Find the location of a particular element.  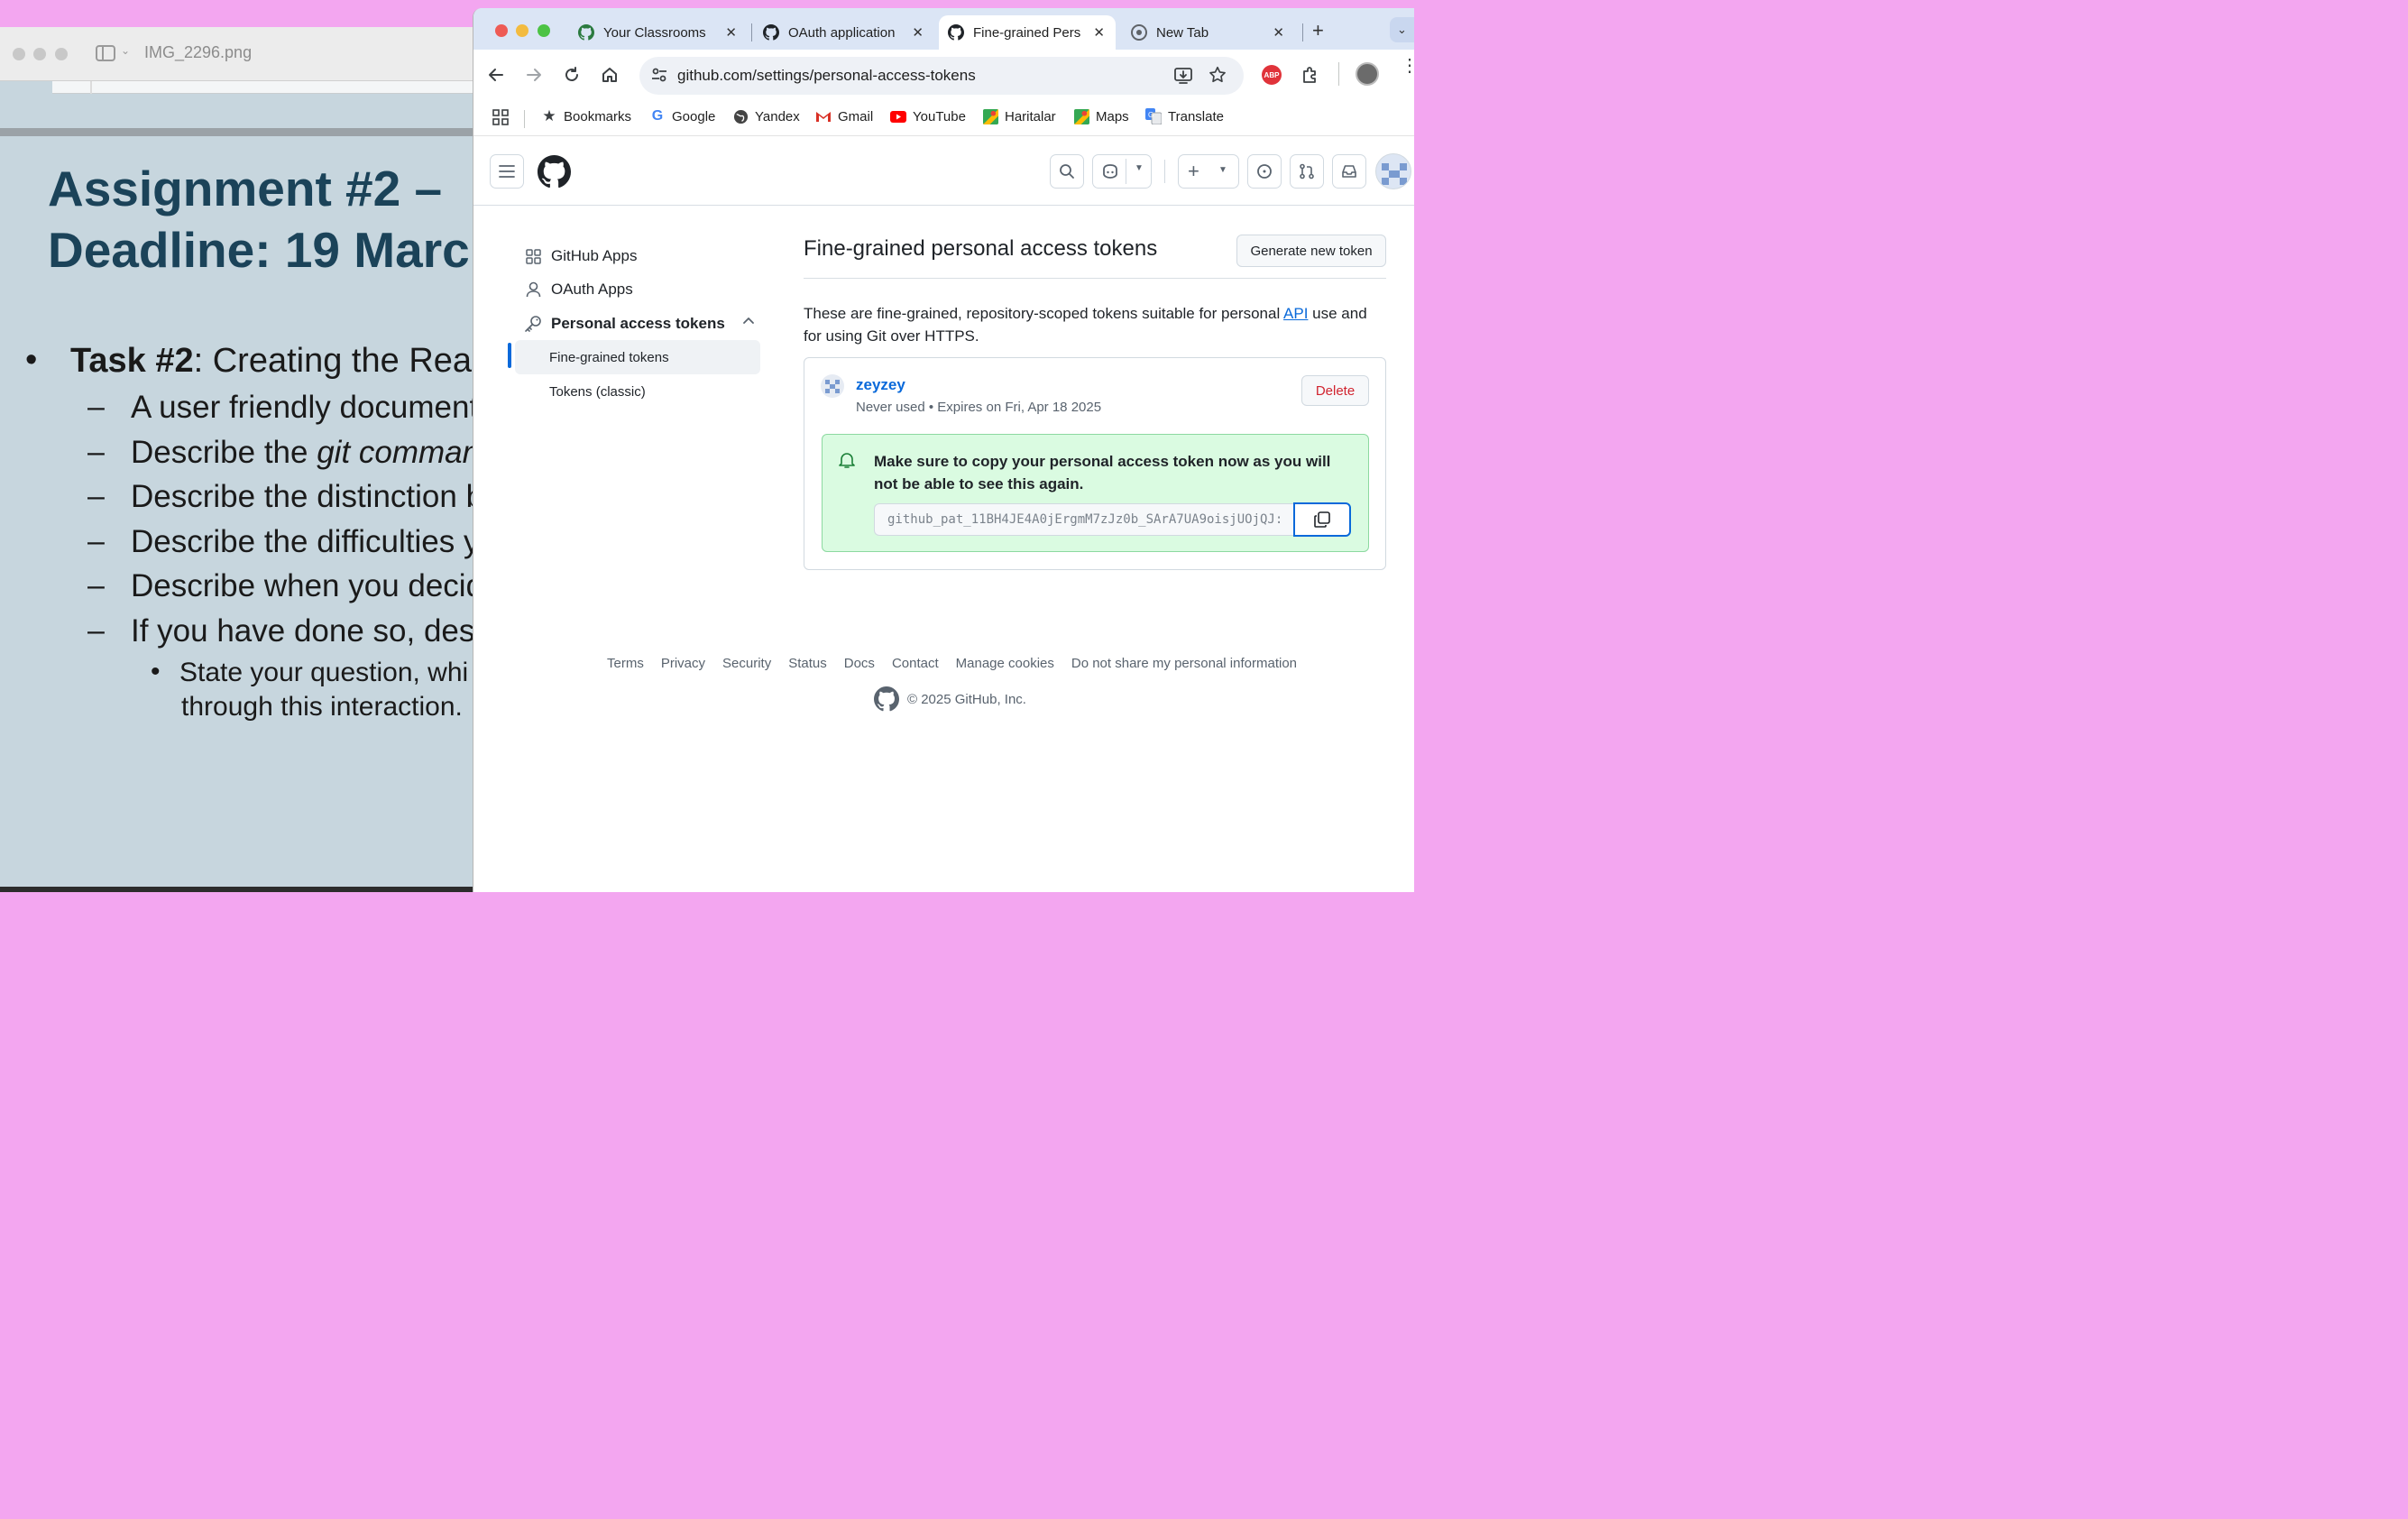

bookmark-label: Translate is located at coordinates (1196, 116).